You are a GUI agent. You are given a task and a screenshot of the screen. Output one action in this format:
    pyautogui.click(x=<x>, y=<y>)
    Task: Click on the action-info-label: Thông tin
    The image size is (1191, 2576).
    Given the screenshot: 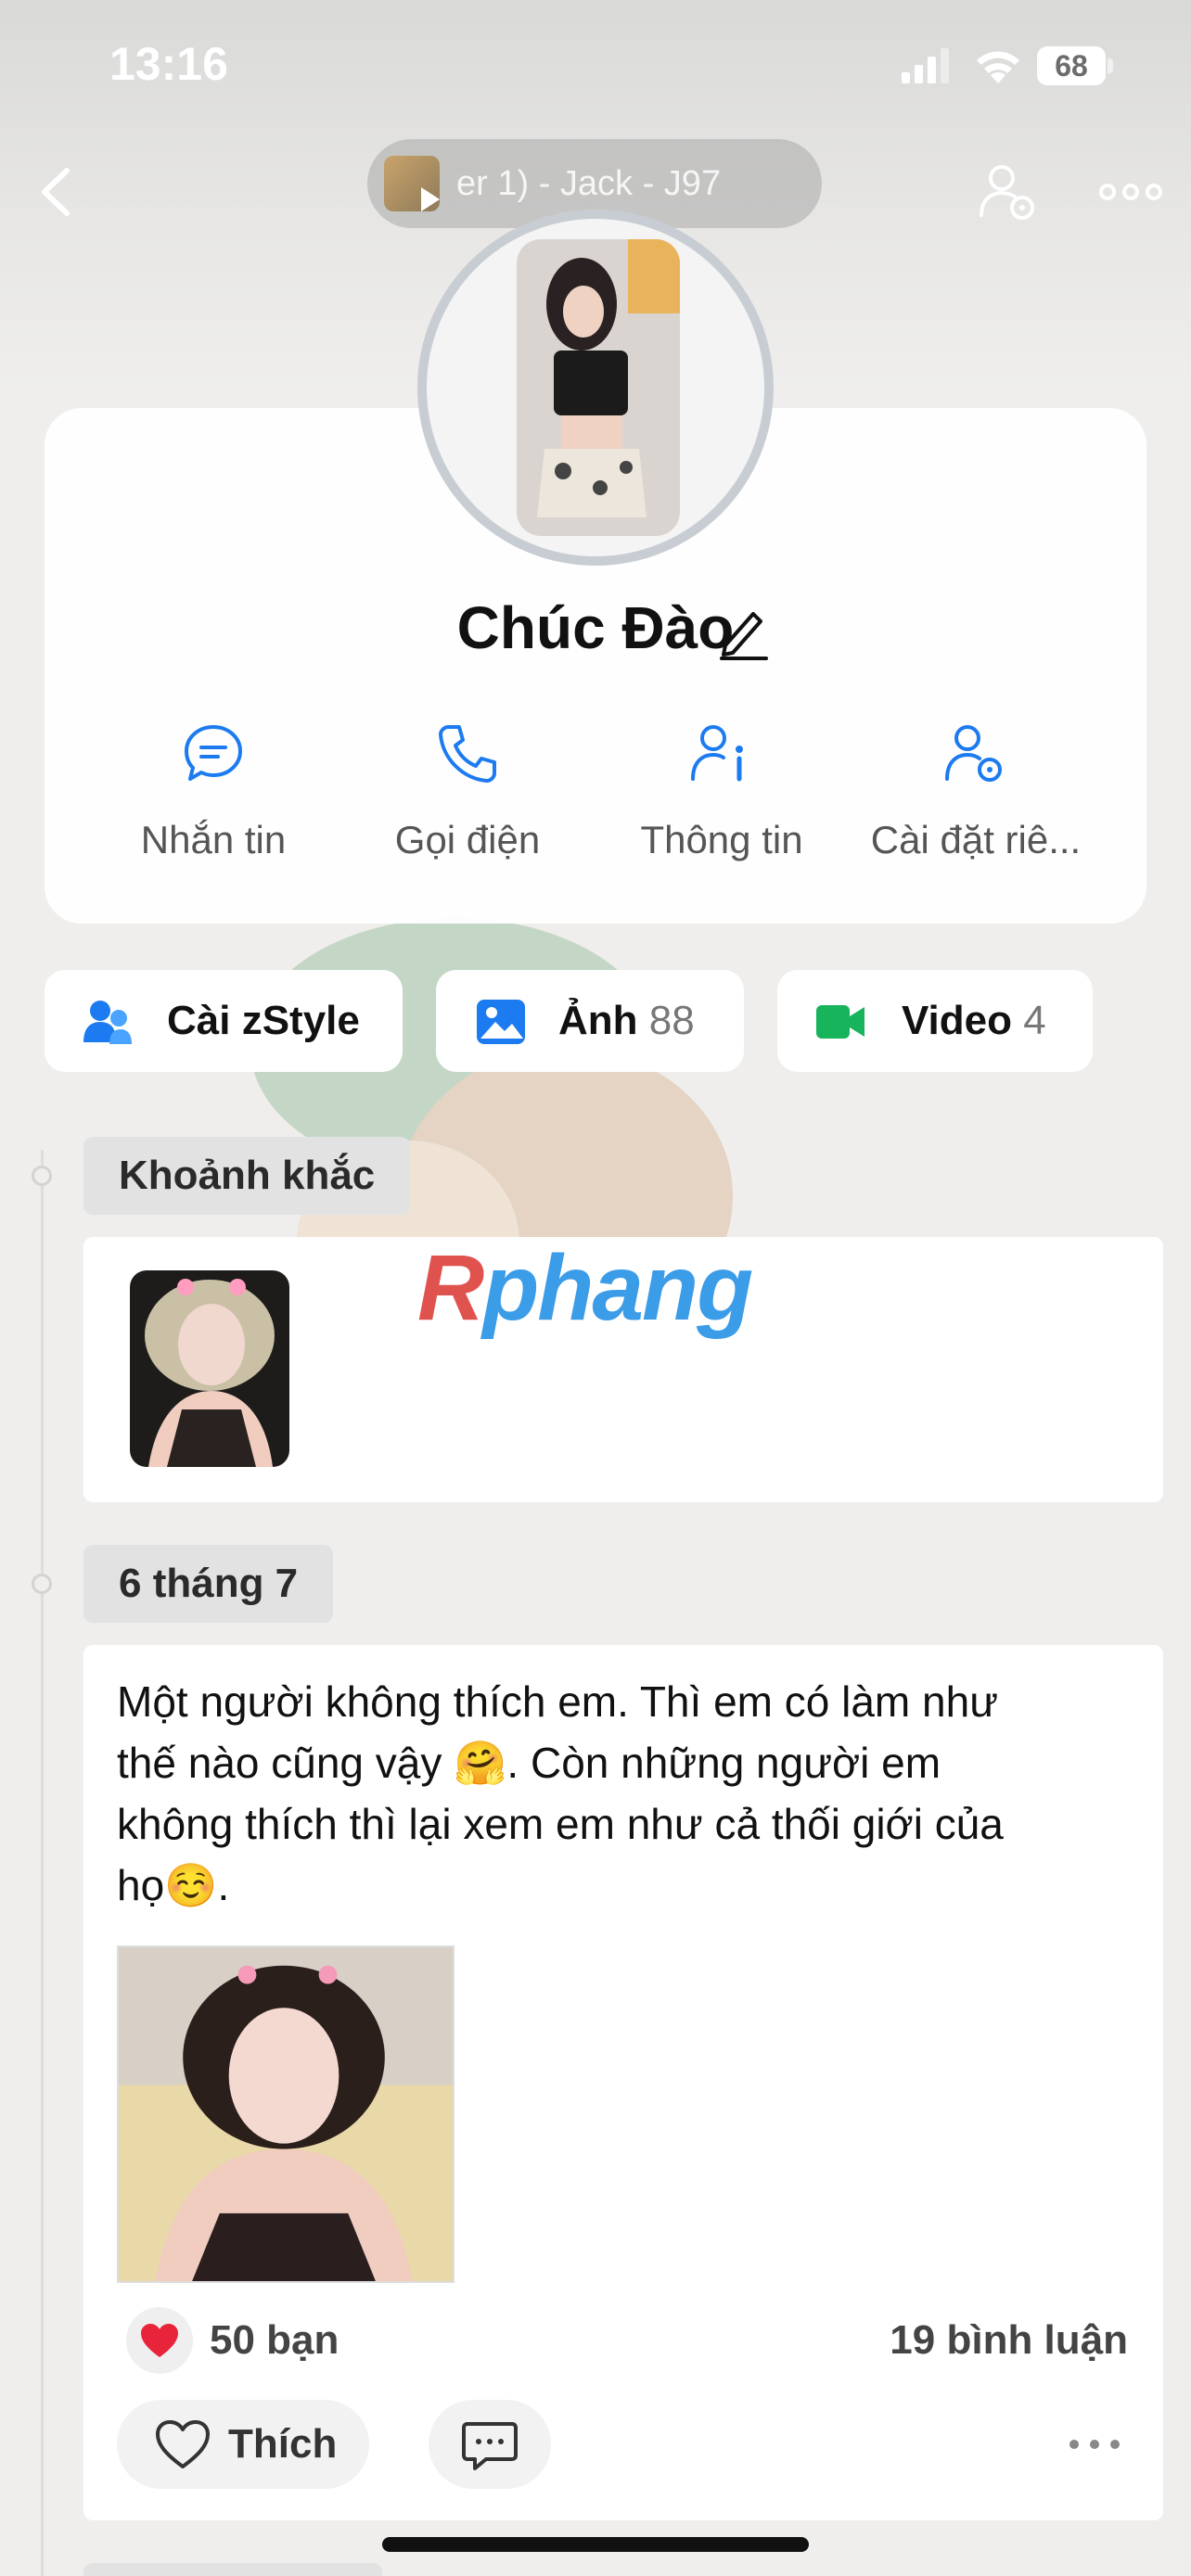 What is the action you would take?
    pyautogui.click(x=721, y=839)
    